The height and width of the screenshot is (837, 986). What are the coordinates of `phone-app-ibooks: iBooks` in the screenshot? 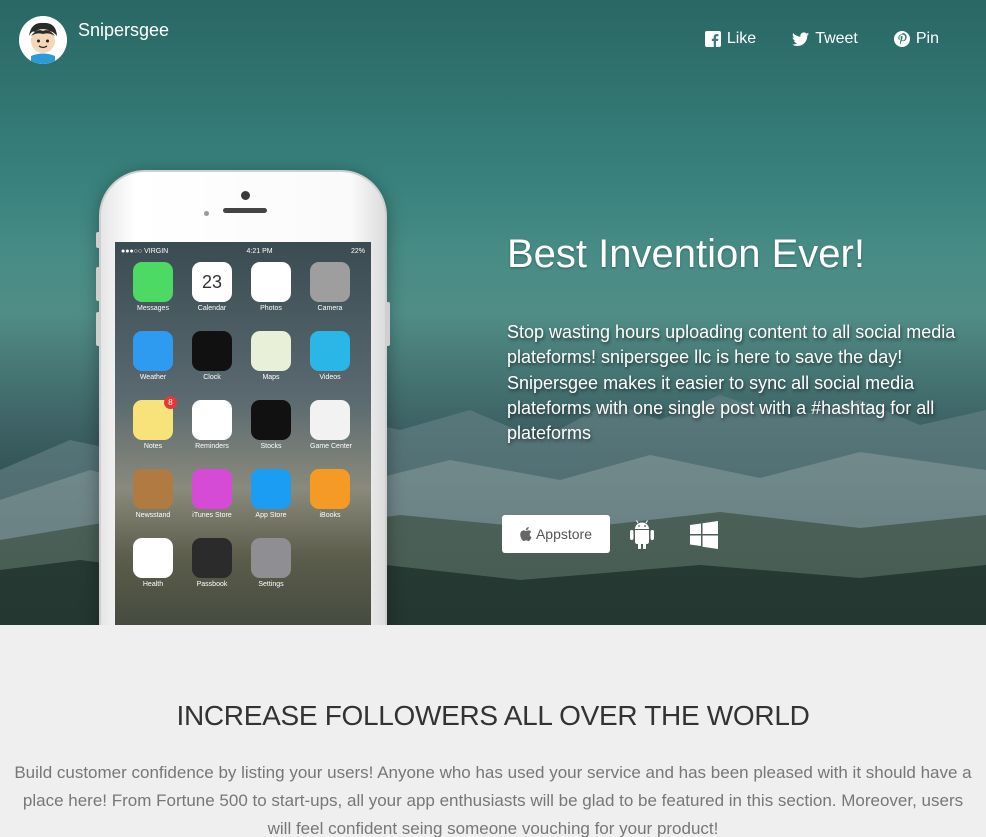 It's located at (330, 494).